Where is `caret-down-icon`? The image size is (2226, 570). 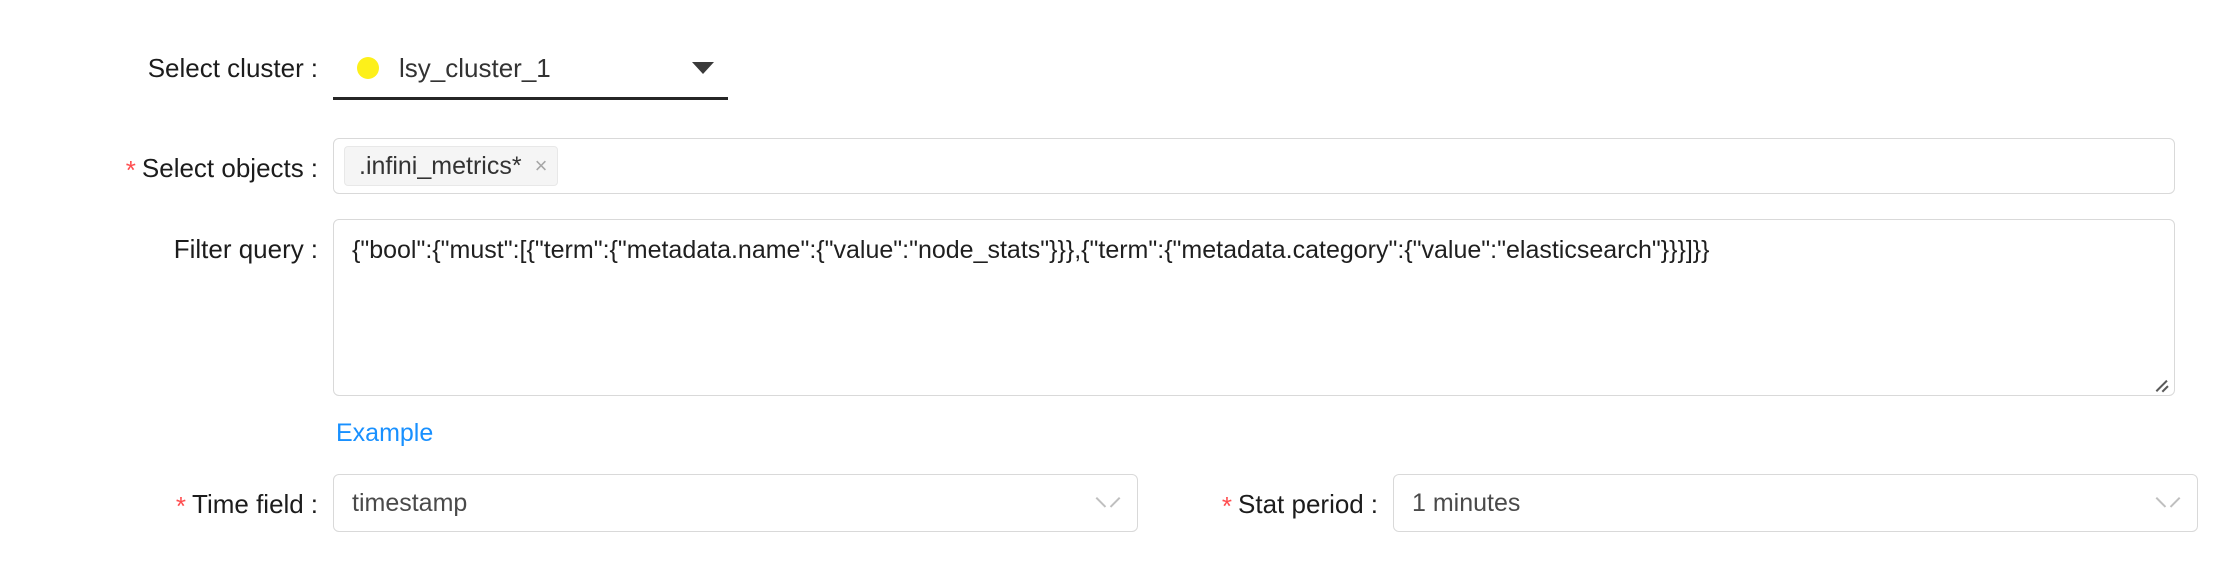
caret-down-icon is located at coordinates (703, 67).